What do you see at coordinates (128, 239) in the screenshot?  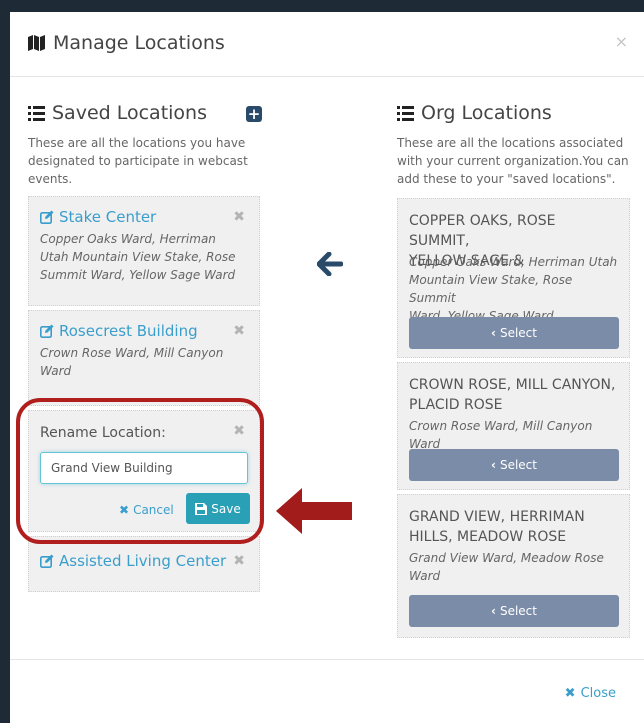 I see `wards-line: Copper Oaks Ward, Herriman` at bounding box center [128, 239].